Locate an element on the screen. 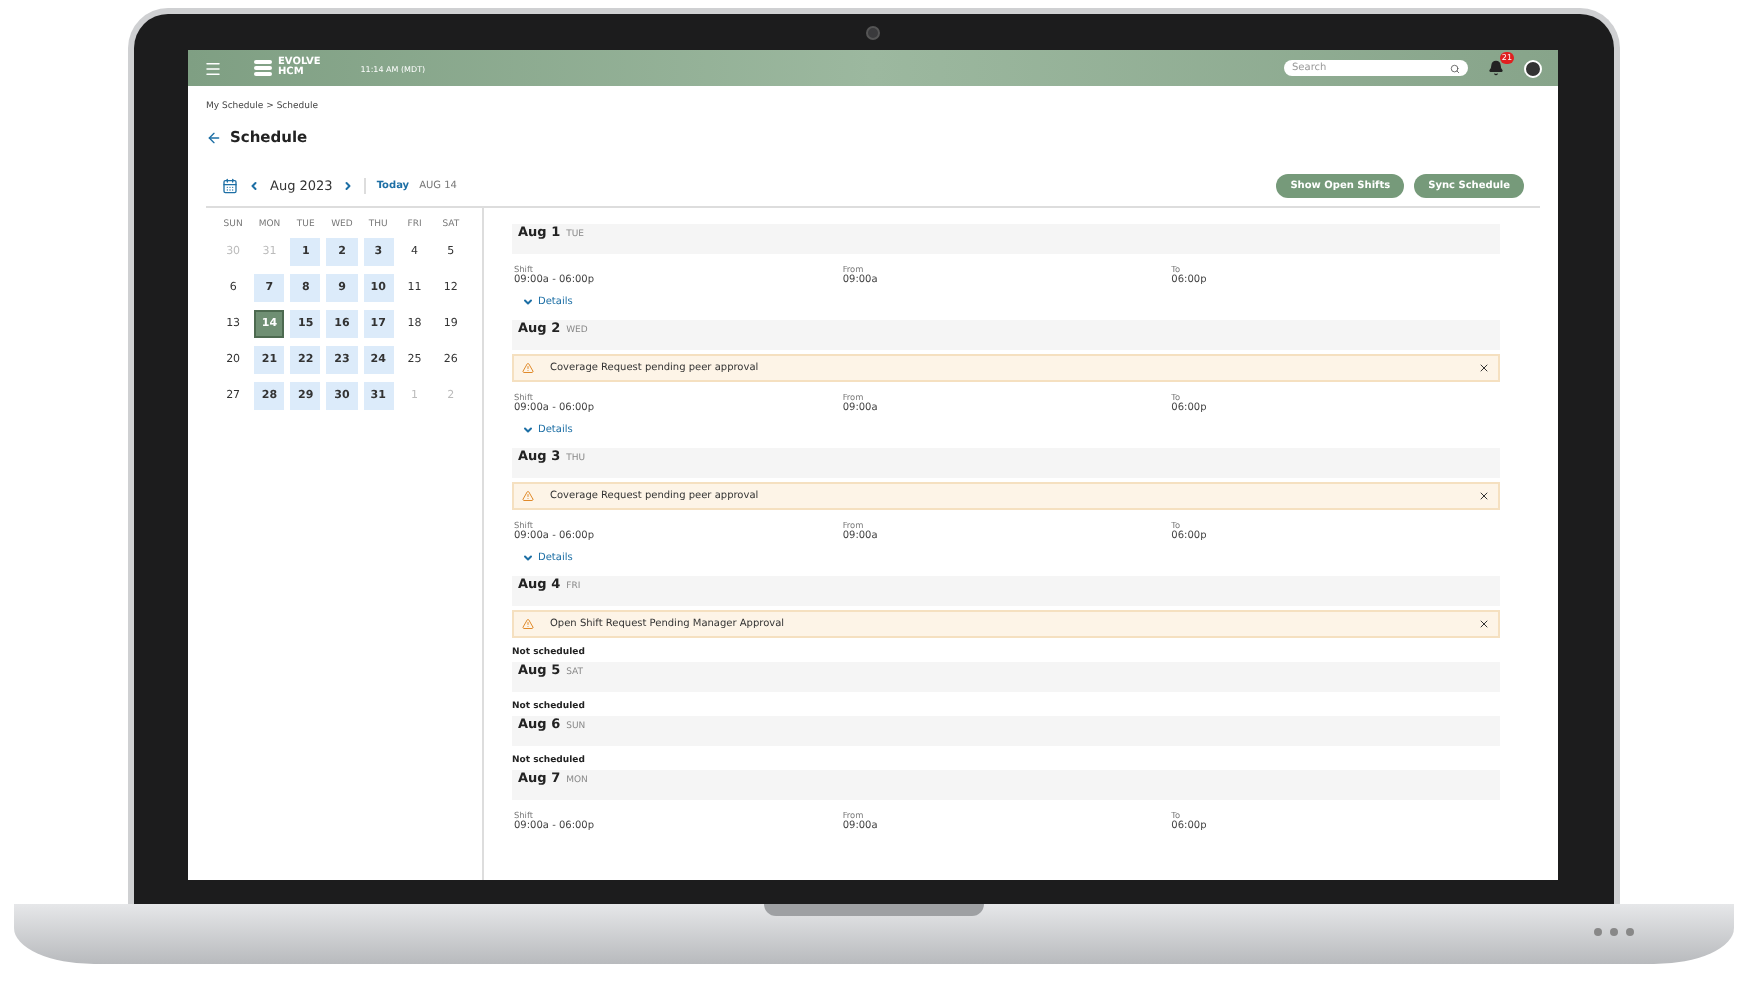  next-month-icon is located at coordinates (348, 186).